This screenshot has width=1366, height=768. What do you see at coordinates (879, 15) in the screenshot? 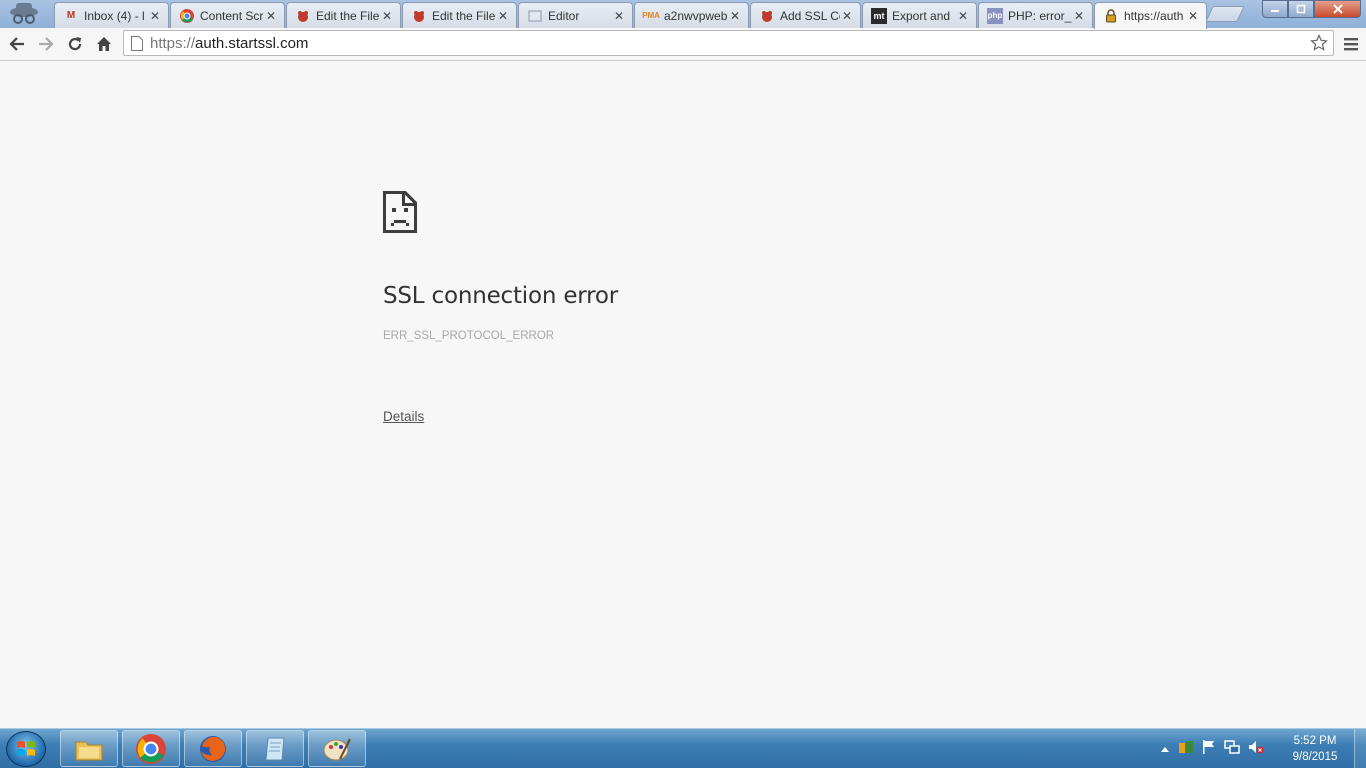
I see `mt-icon: mt` at bounding box center [879, 15].